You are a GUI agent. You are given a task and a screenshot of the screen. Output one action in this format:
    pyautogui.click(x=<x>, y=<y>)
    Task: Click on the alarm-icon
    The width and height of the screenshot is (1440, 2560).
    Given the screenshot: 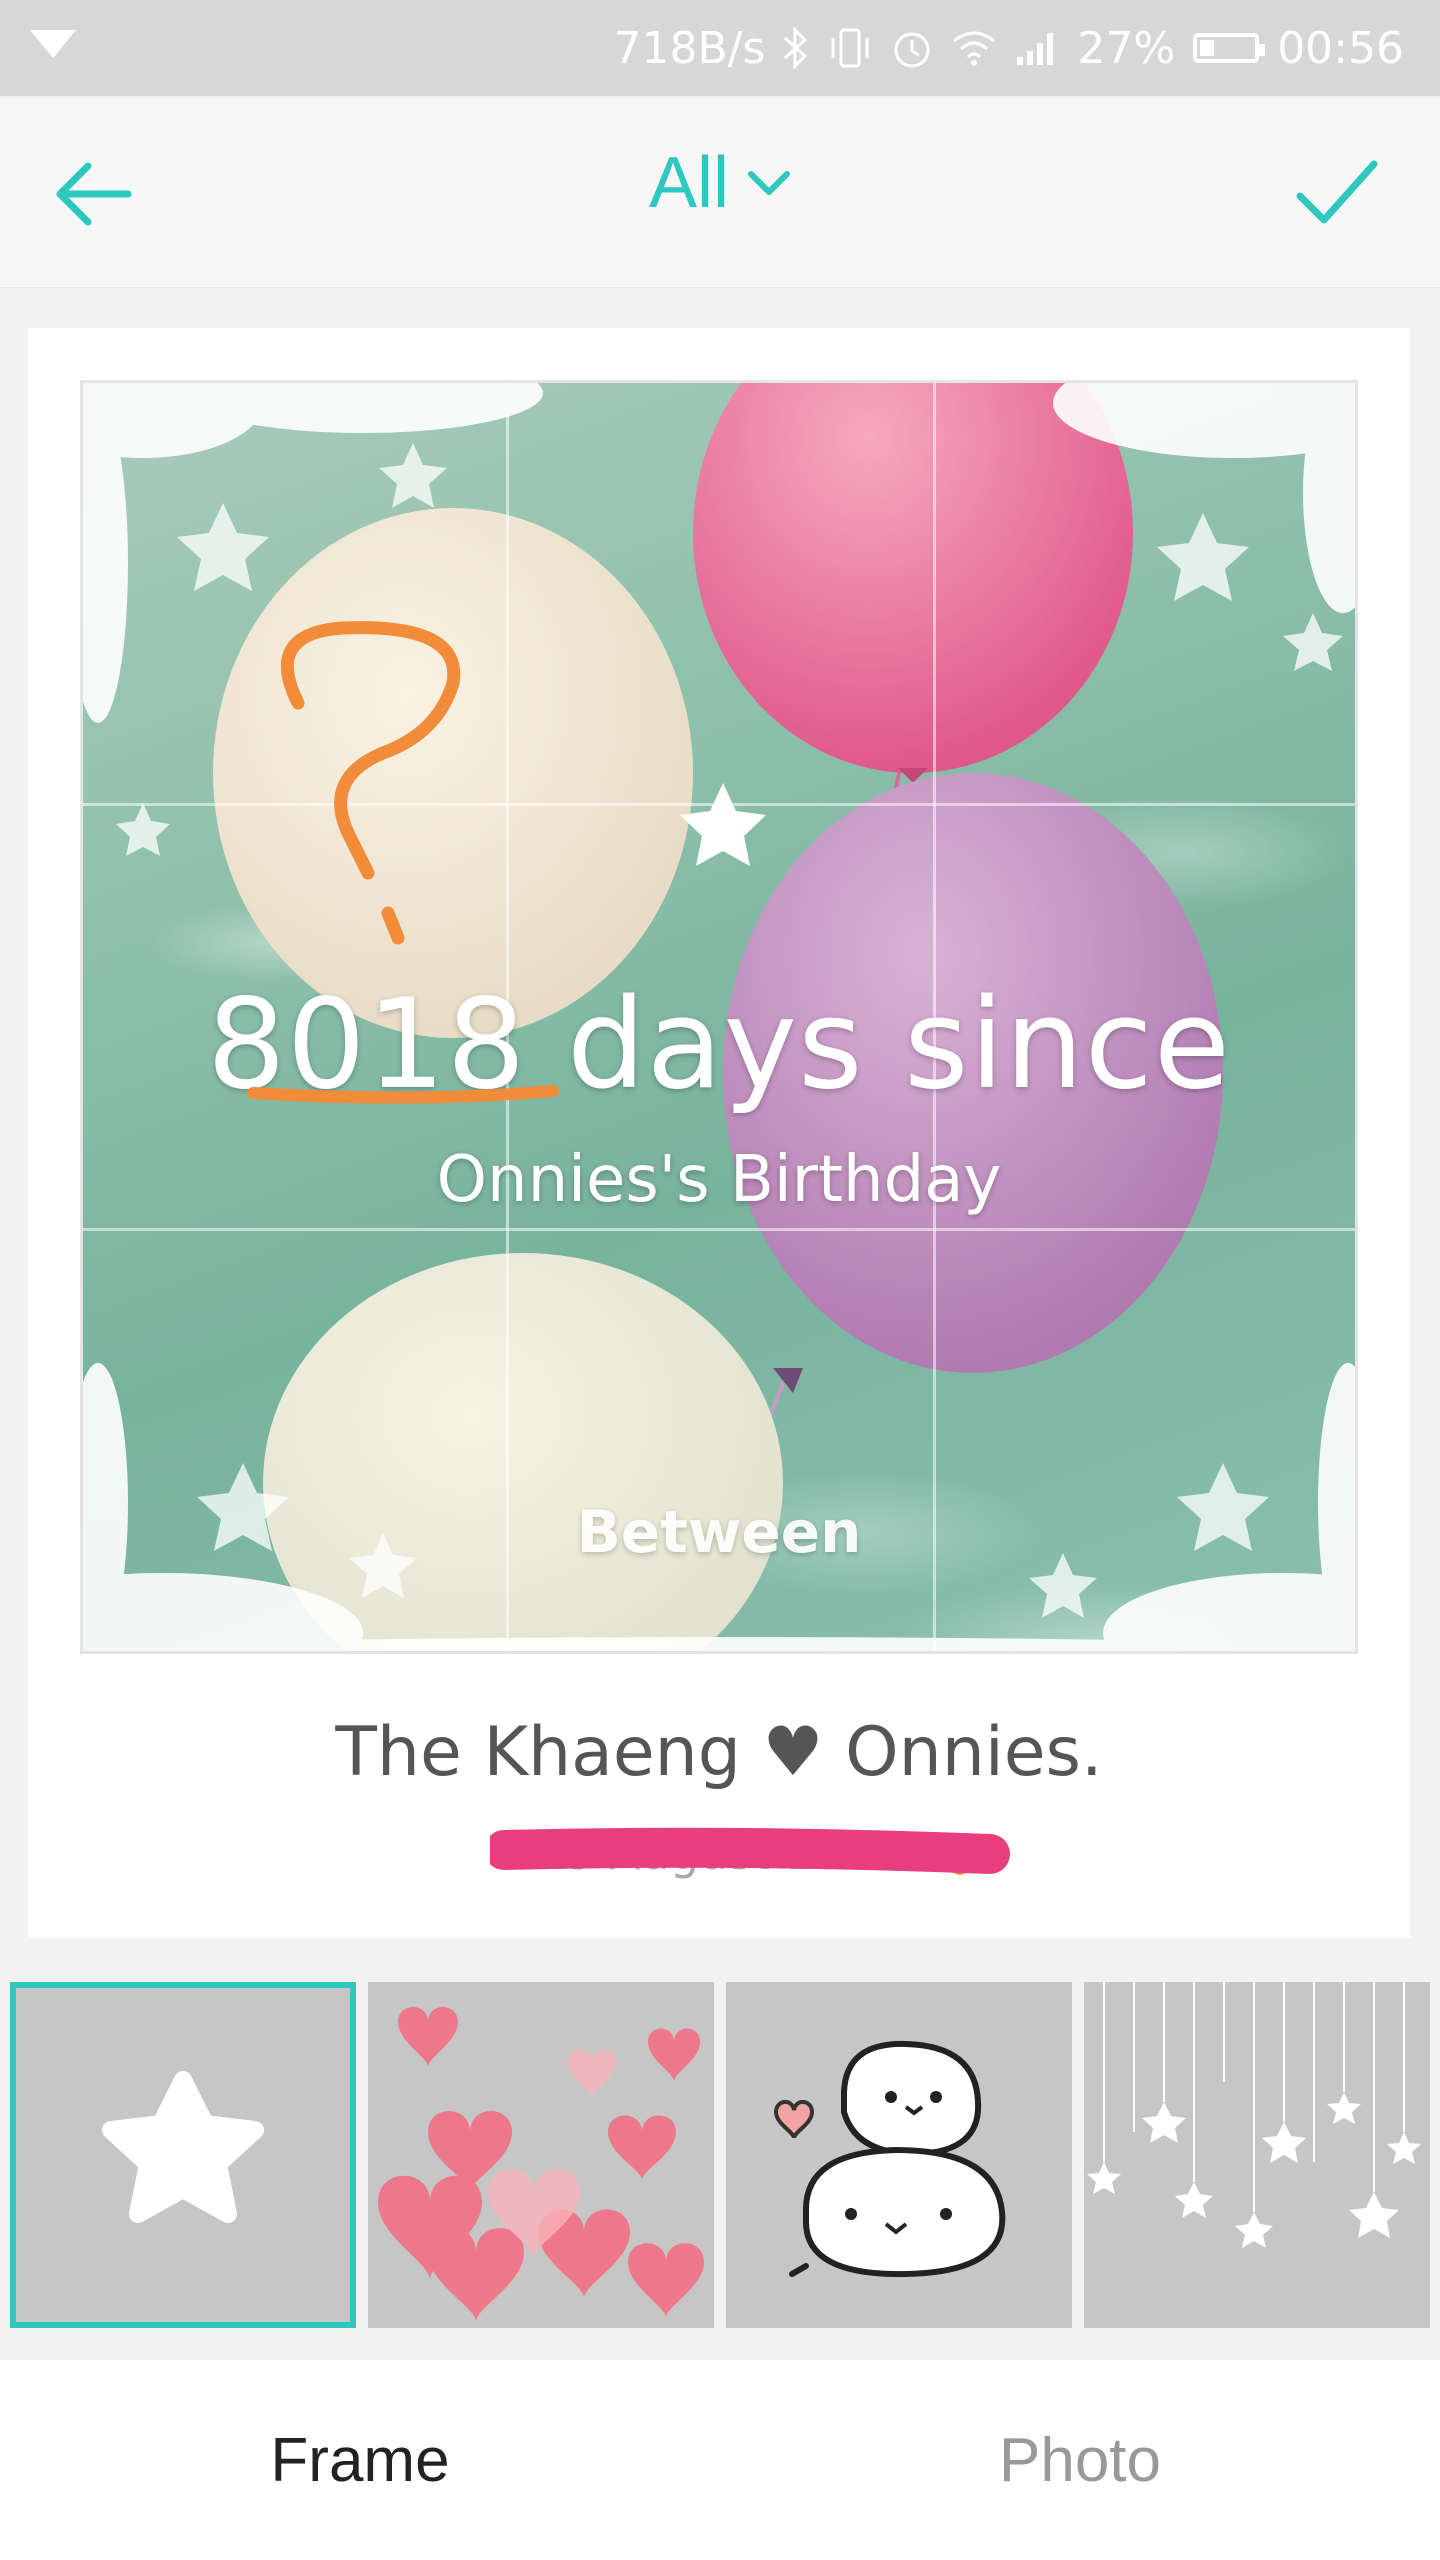 What is the action you would take?
    pyautogui.click(x=912, y=48)
    